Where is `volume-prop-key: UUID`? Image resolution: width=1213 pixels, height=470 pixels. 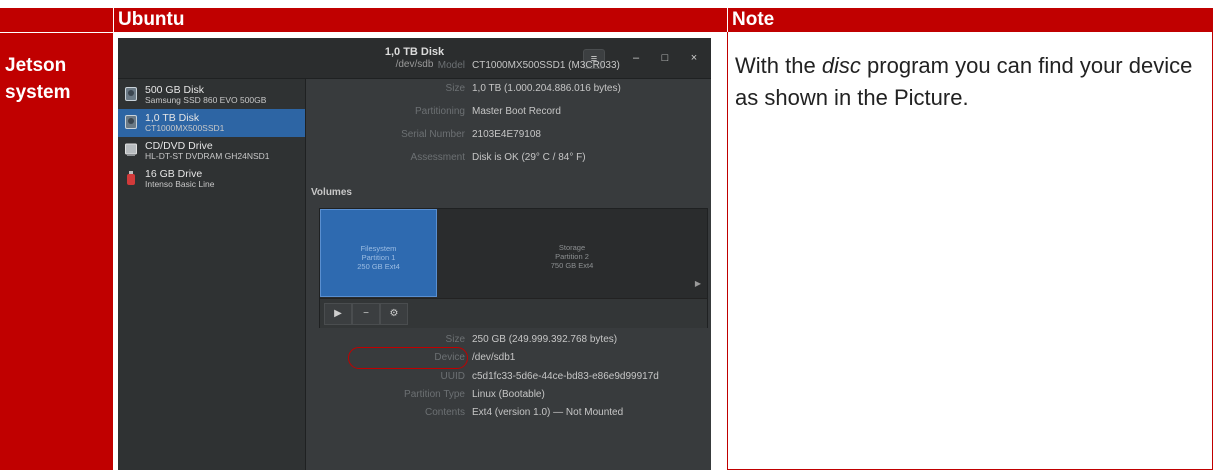 volume-prop-key: UUID is located at coordinates (452, 376).